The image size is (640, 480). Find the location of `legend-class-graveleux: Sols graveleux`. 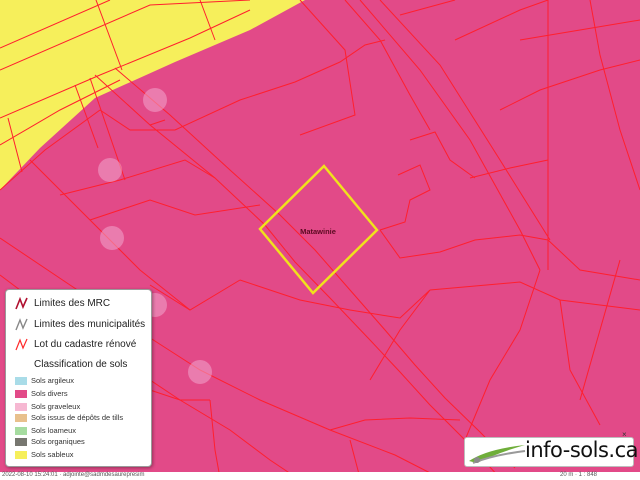

legend-class-graveleux: Sols graveleux is located at coordinates (47, 406).